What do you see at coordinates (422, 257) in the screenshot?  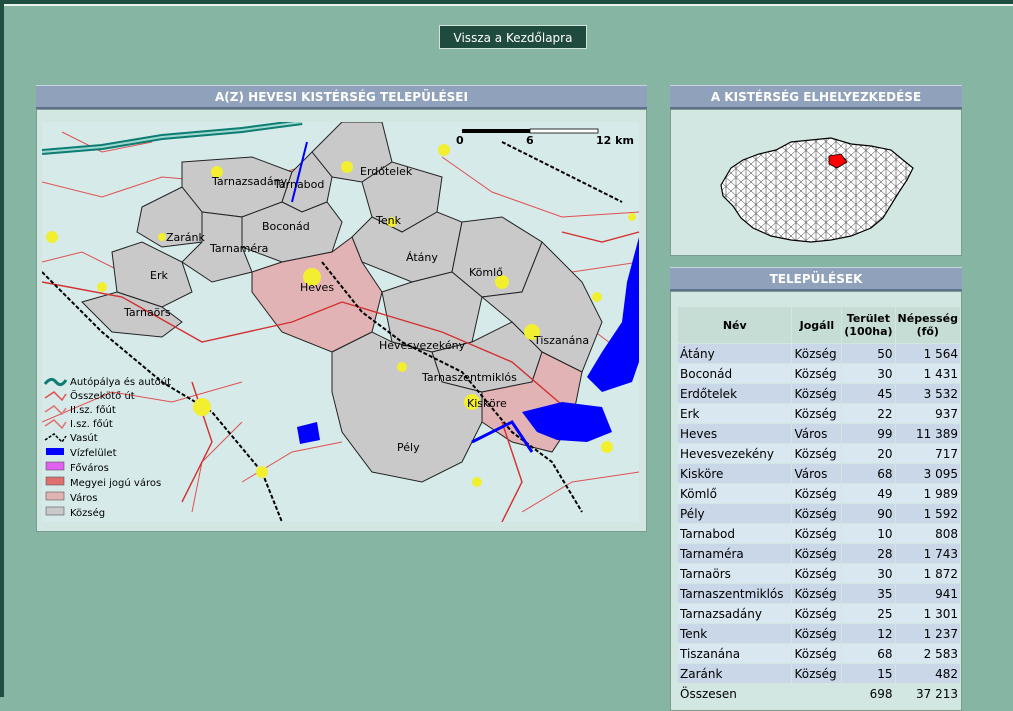 I see `place-label: Átány` at bounding box center [422, 257].